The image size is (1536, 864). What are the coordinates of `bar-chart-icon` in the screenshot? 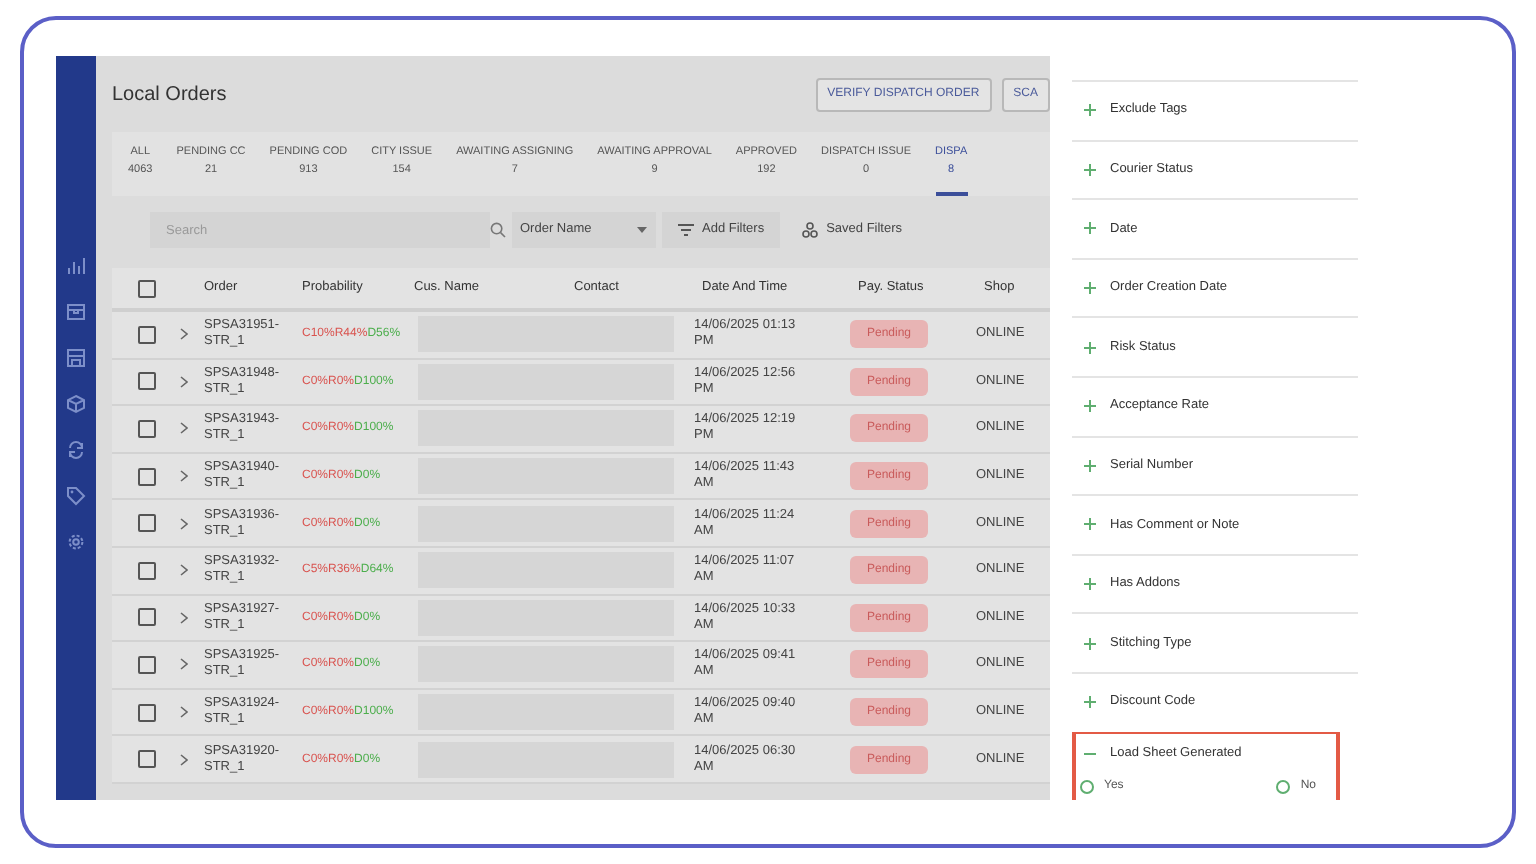 It's located at (76, 266).